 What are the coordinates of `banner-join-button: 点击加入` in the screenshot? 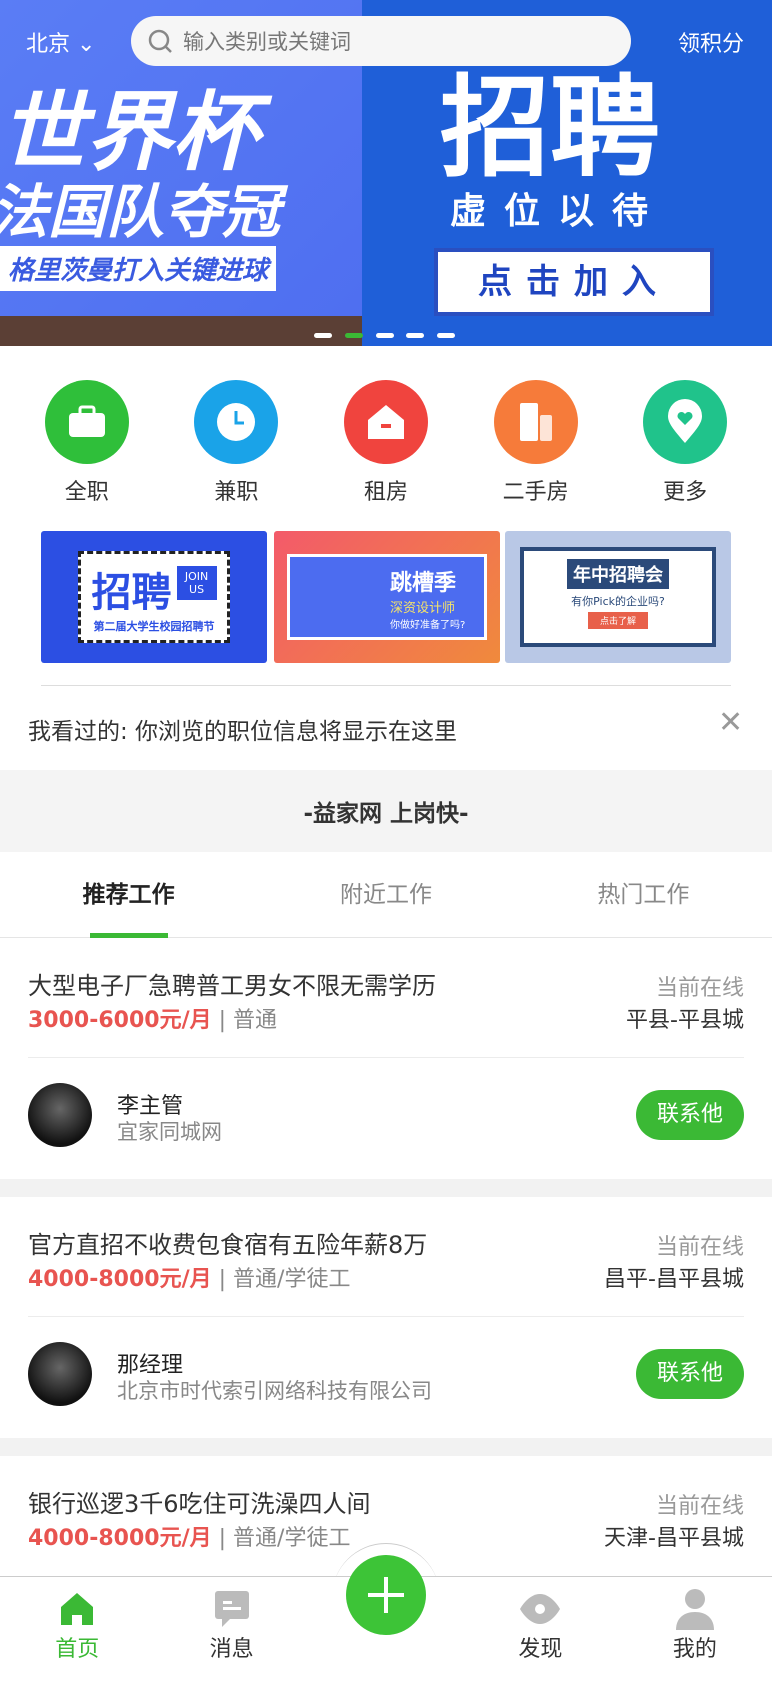 It's located at (574, 282).